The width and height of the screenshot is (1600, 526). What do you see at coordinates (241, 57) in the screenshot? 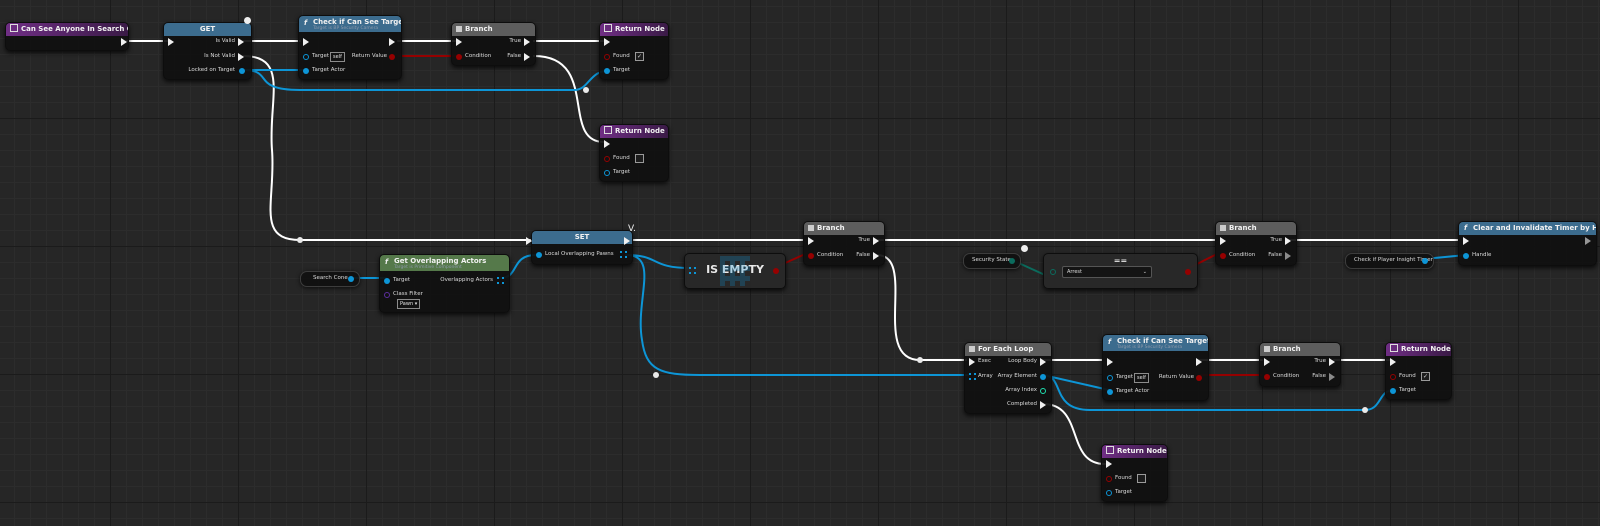
I see `is-not-valid-pin` at bounding box center [241, 57].